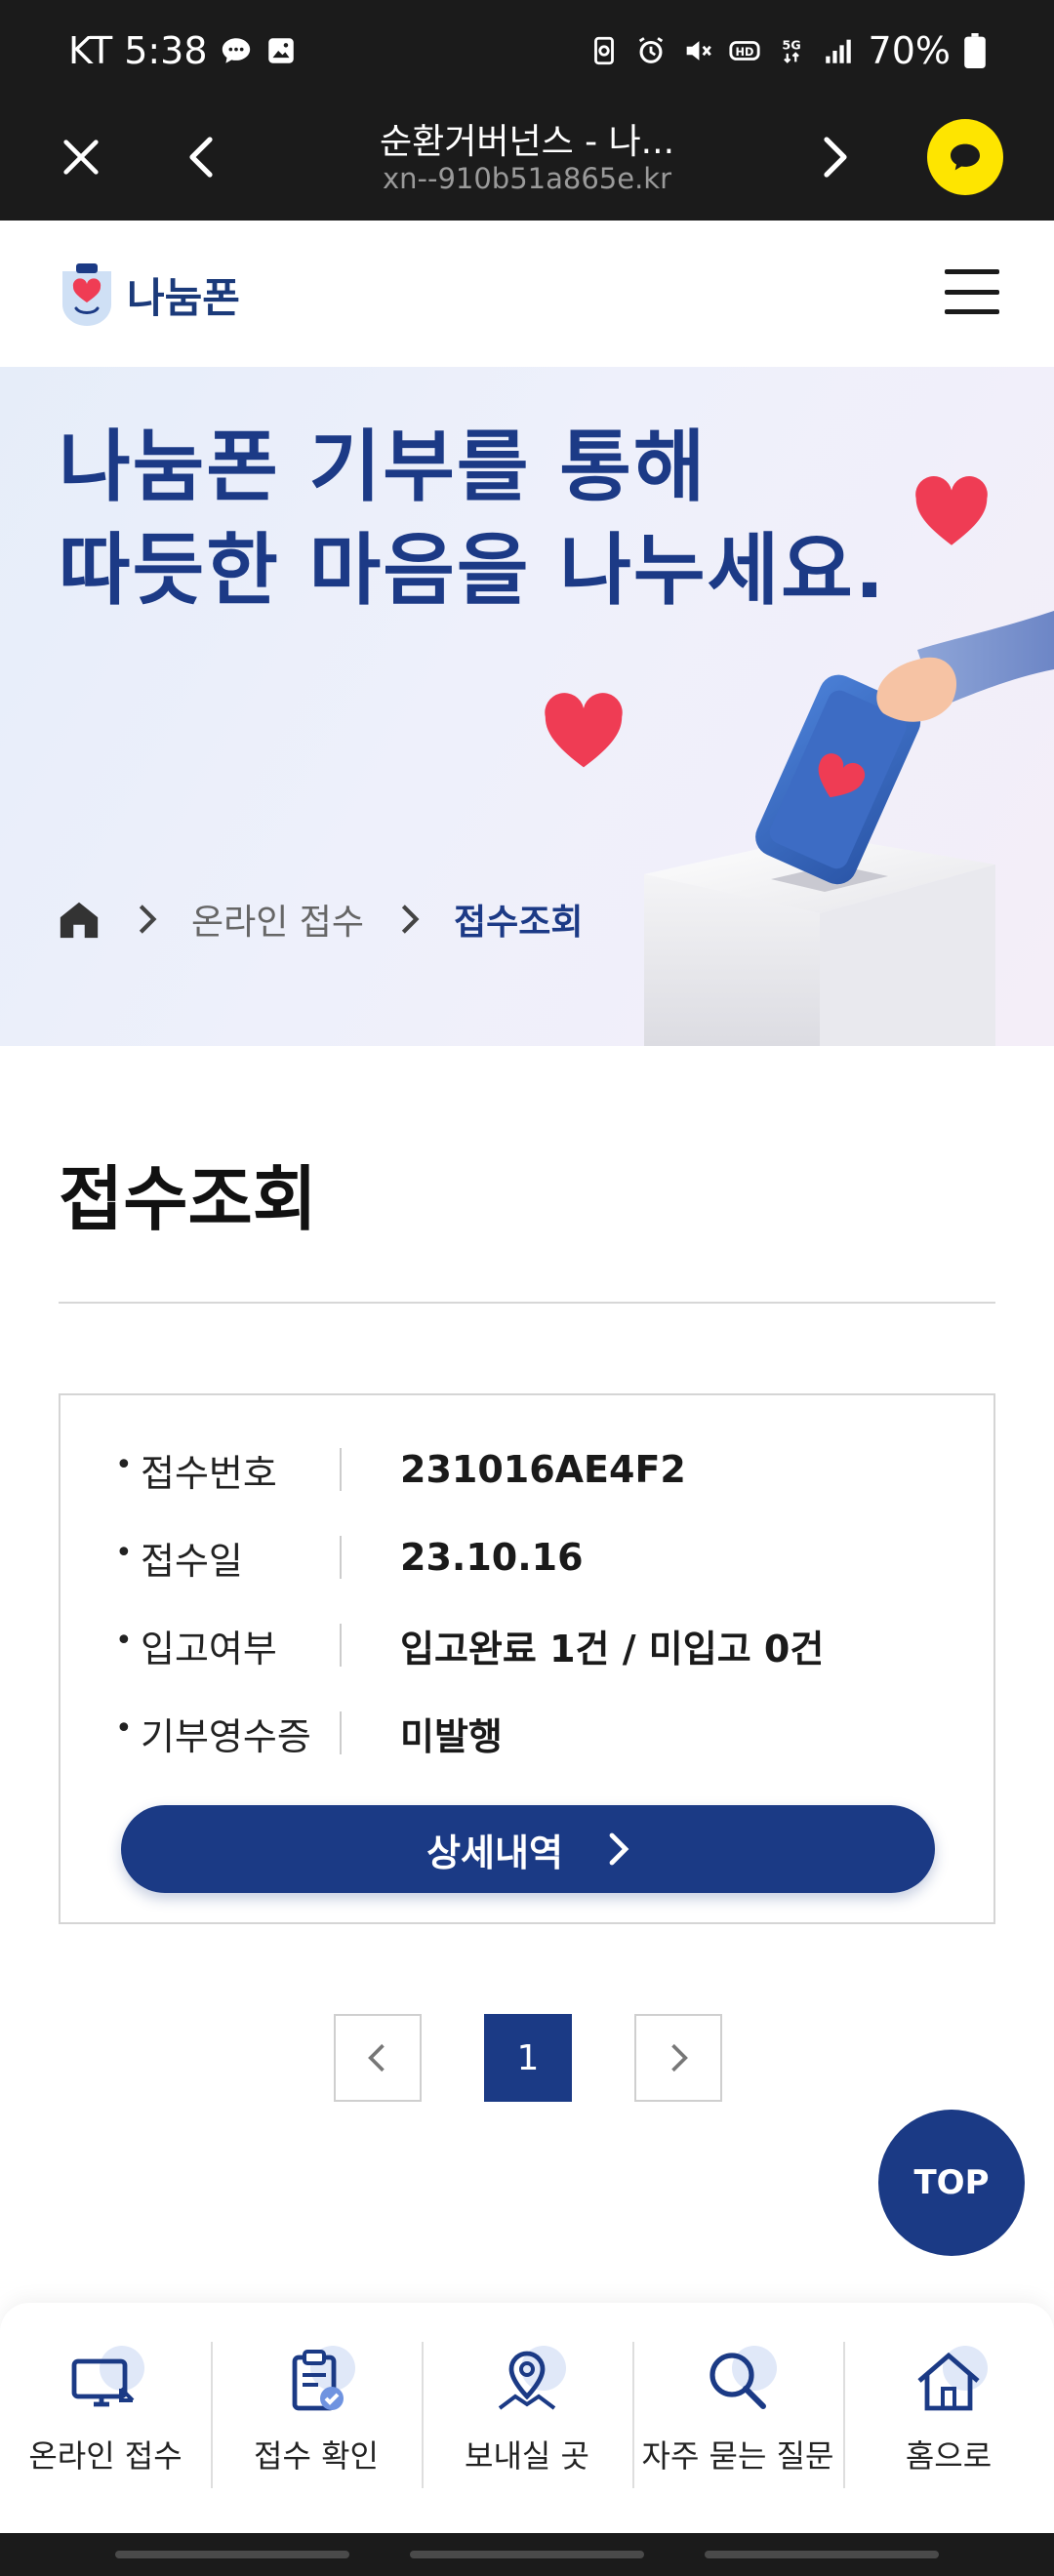 The width and height of the screenshot is (1054, 2576). I want to click on nav-label: 보내실 곳, so click(527, 2456).